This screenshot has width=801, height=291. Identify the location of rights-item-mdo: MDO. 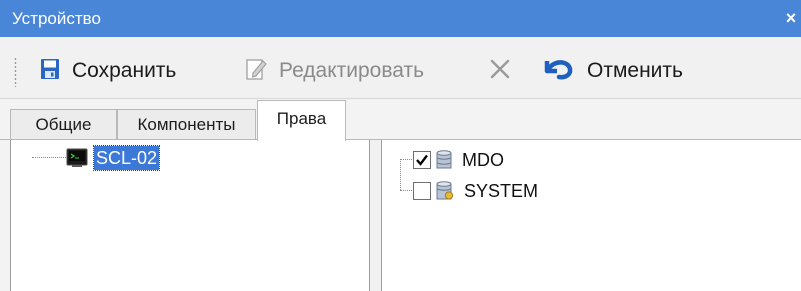
(458, 160).